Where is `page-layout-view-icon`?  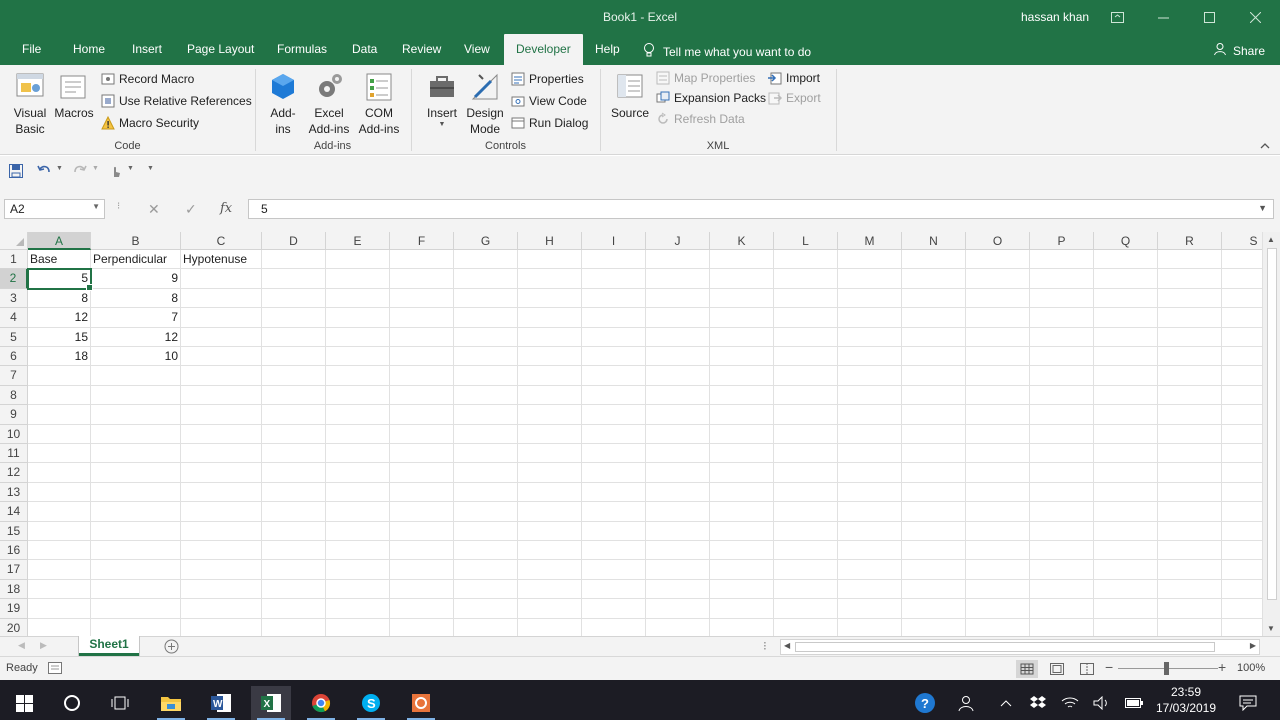 page-layout-view-icon is located at coordinates (1057, 670).